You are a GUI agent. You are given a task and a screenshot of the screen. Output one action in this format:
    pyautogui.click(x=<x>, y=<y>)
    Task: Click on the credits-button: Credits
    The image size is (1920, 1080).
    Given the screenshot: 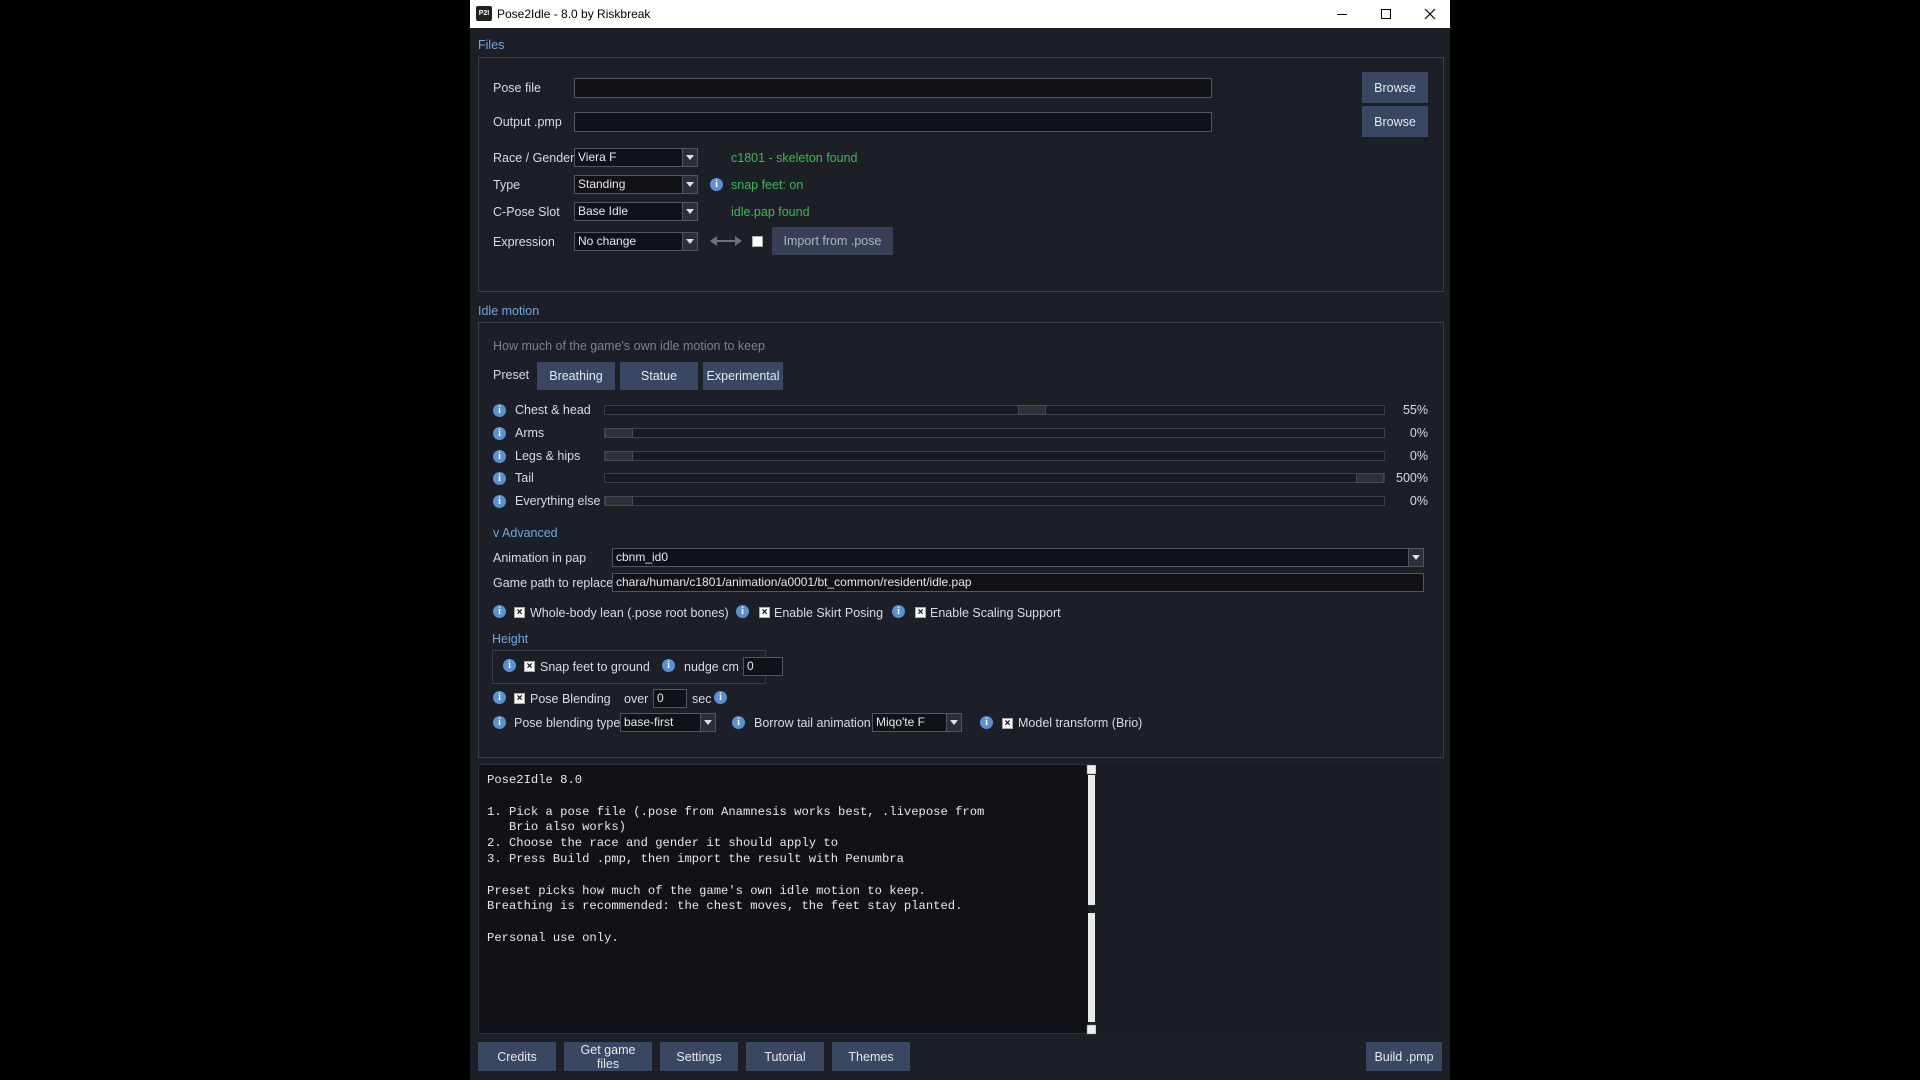 What is the action you would take?
    pyautogui.click(x=517, y=1056)
    